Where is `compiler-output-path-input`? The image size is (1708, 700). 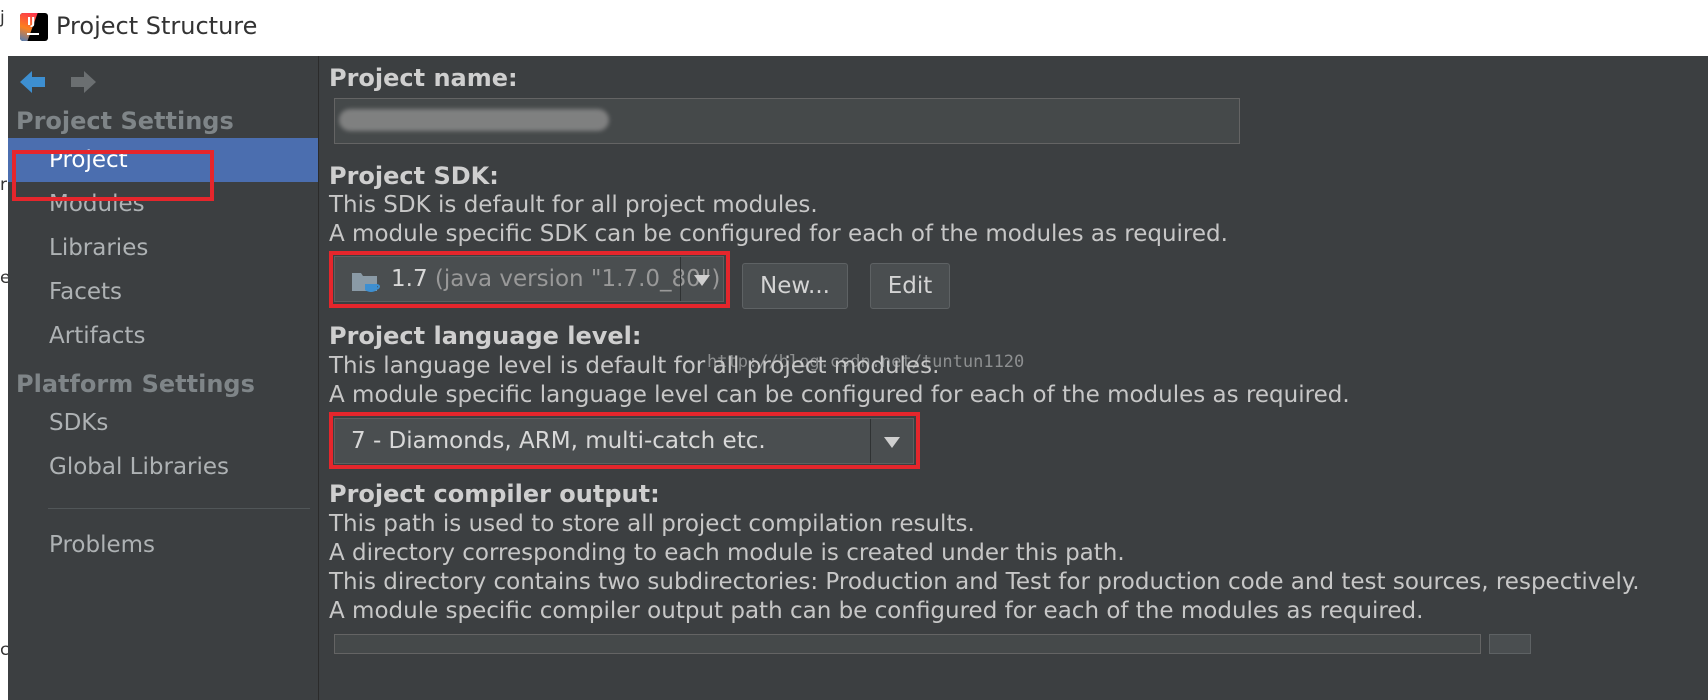
compiler-output-path-input is located at coordinates (907, 644).